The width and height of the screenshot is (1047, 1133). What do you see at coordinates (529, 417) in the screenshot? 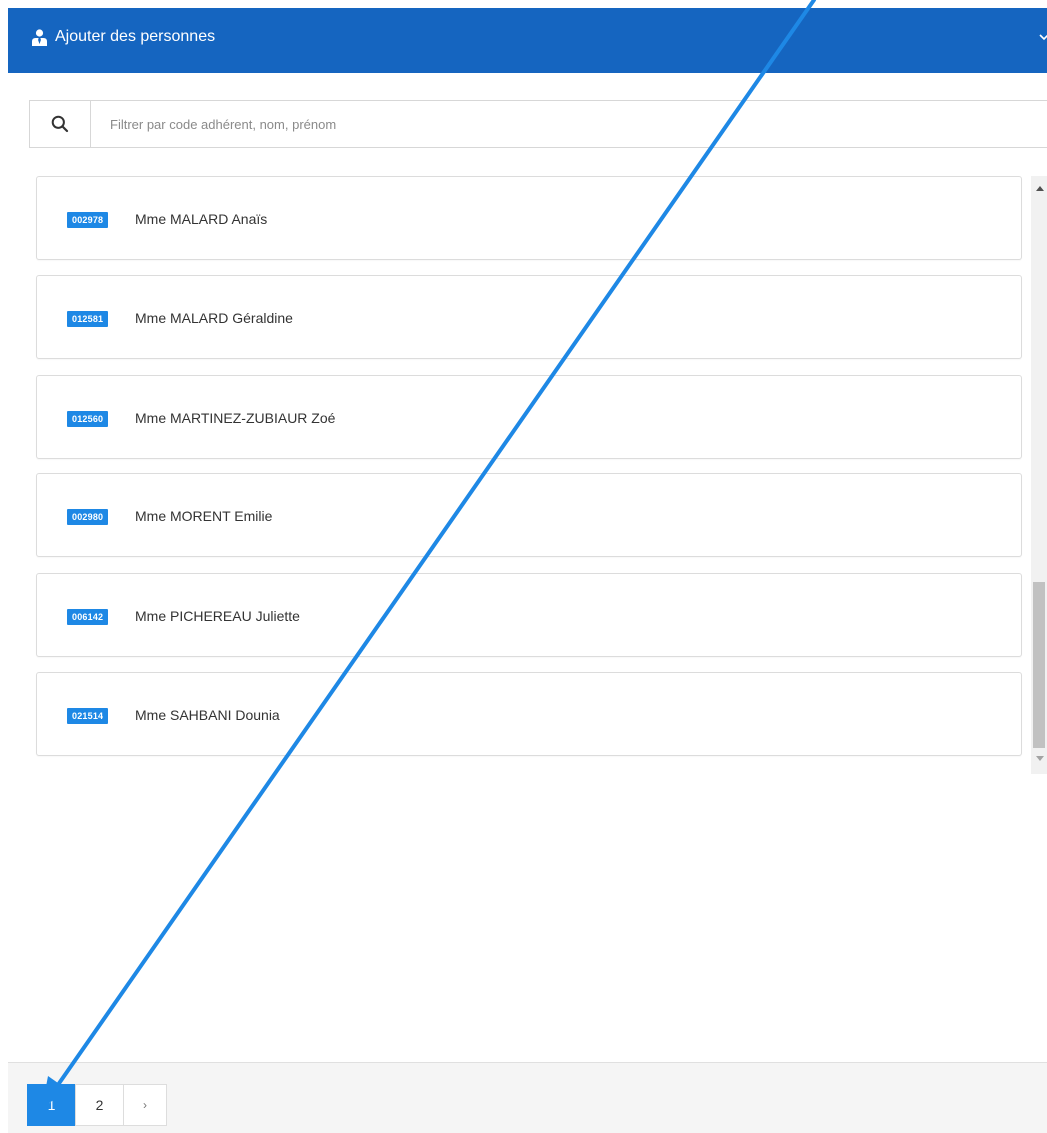
I see `list-item: 012560 Mme MARTINEZ-ZUBIAUR Zoé` at bounding box center [529, 417].